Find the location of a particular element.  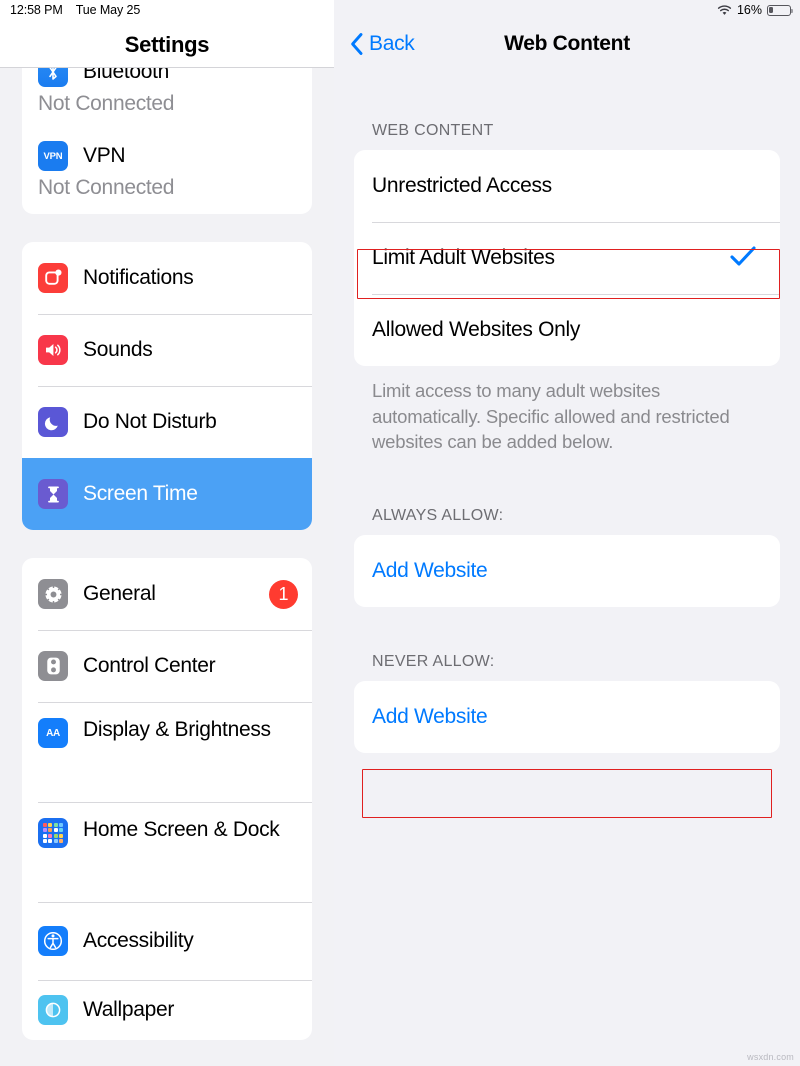

option-allowed-websites-only: Allowed Websites Only is located at coordinates (567, 330).